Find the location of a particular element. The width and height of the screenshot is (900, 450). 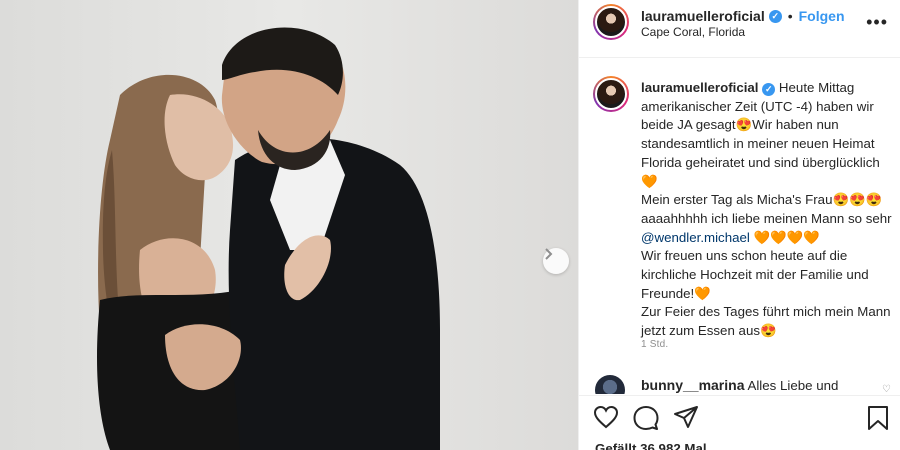

paper-plane-icon is located at coordinates (686, 417).